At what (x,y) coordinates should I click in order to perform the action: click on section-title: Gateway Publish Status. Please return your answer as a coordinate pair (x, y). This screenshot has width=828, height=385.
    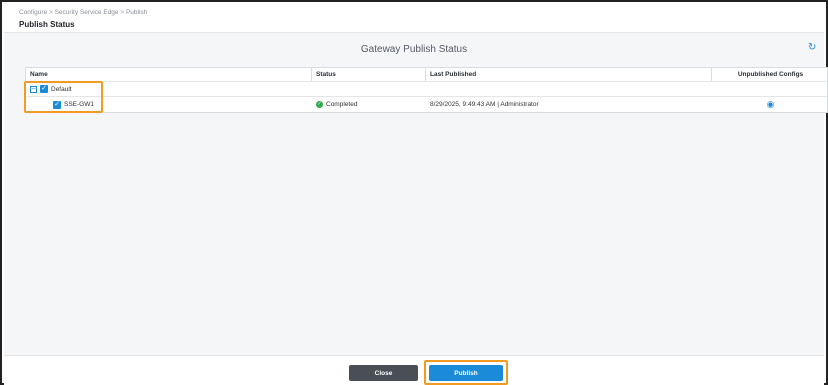
    Looking at the image, I should click on (414, 49).